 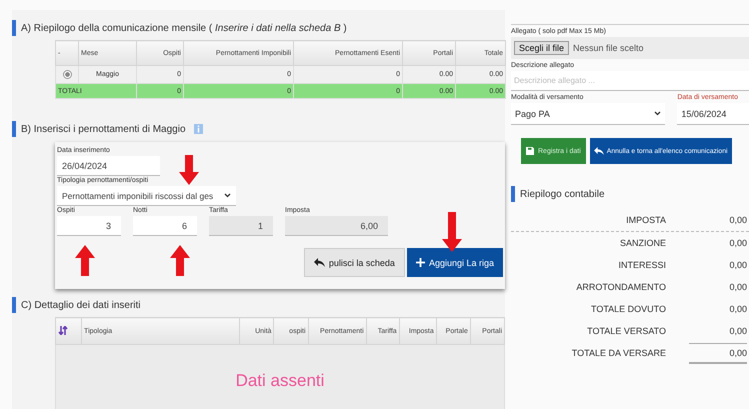 I want to click on type-select: Pernottamenti imponibili riscossi dal ges, so click(x=146, y=196).